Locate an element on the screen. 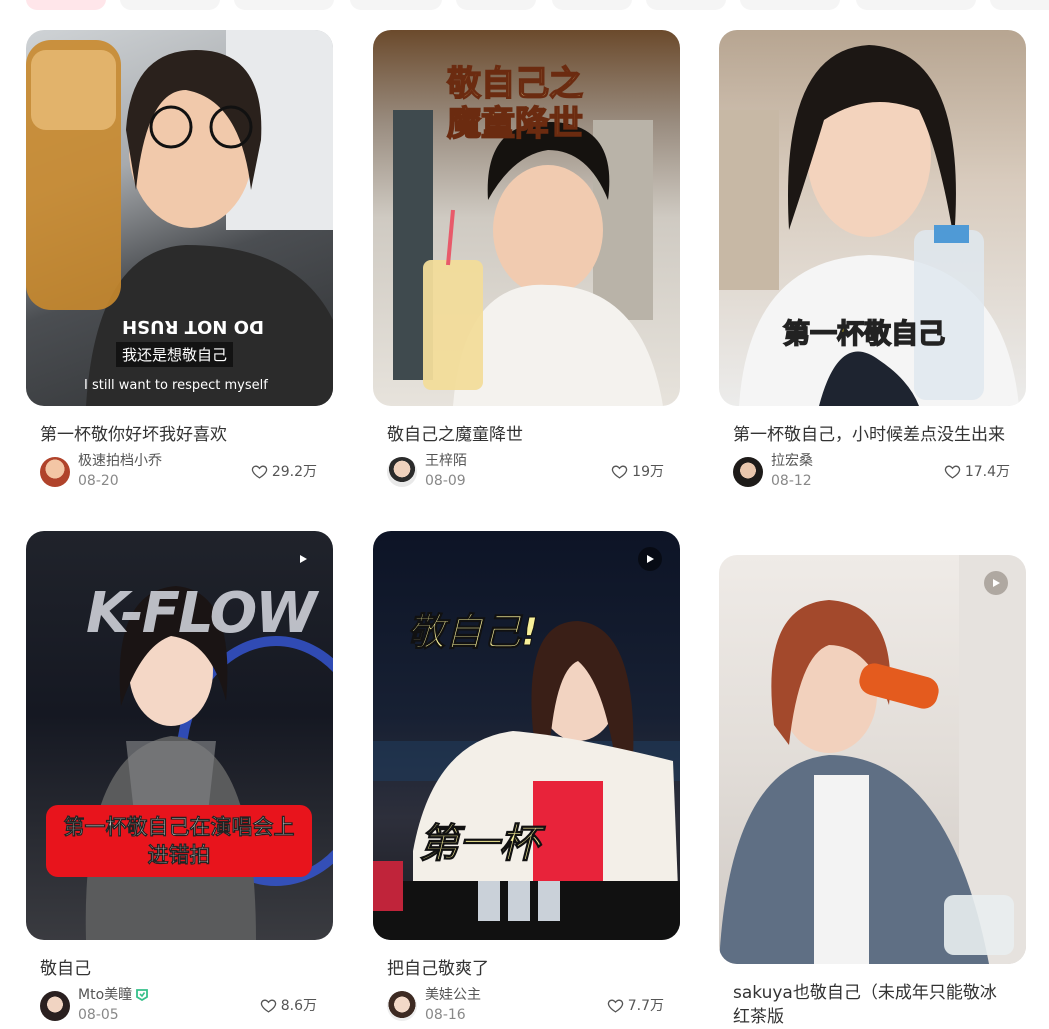 The height and width of the screenshot is (1029, 1049). category-tabs is located at coordinates (537, 5).